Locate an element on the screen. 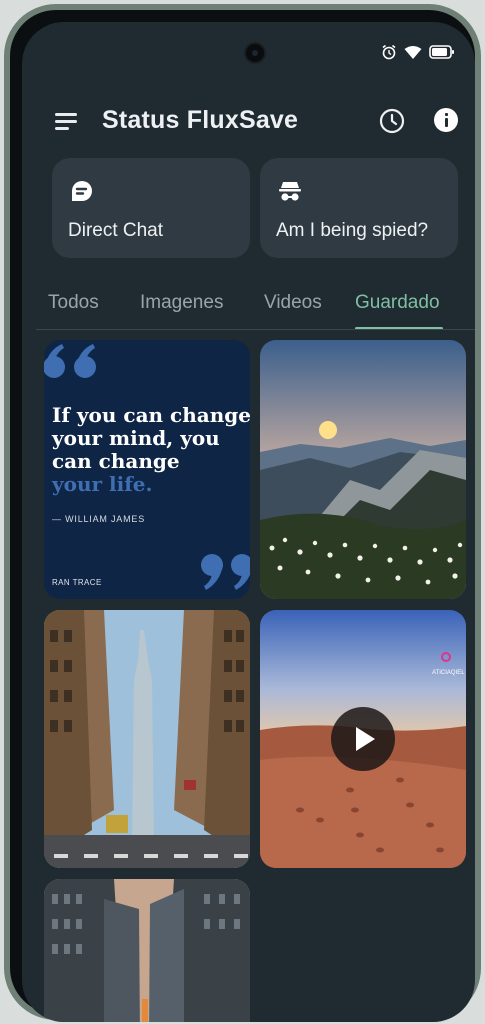 The height and width of the screenshot is (1024, 485). quote-brand: RAN TRACE is located at coordinates (77, 582).